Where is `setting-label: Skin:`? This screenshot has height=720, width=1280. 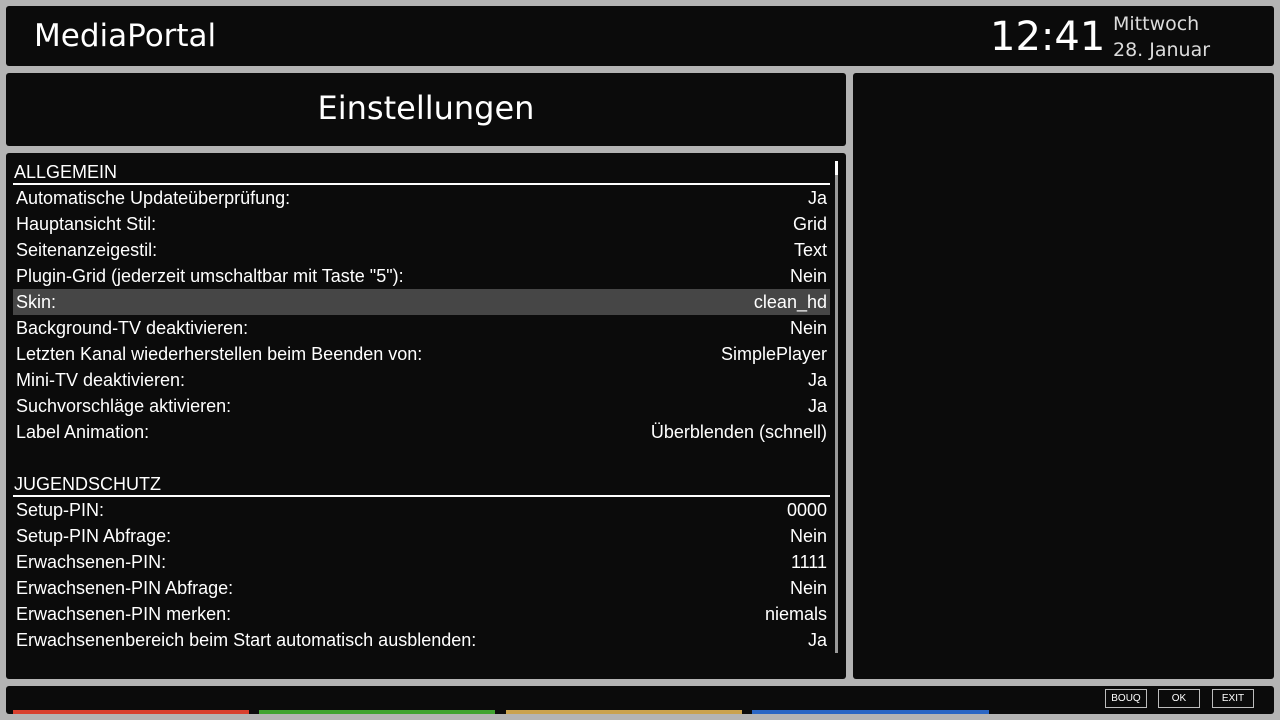
setting-label: Skin: is located at coordinates (36, 301).